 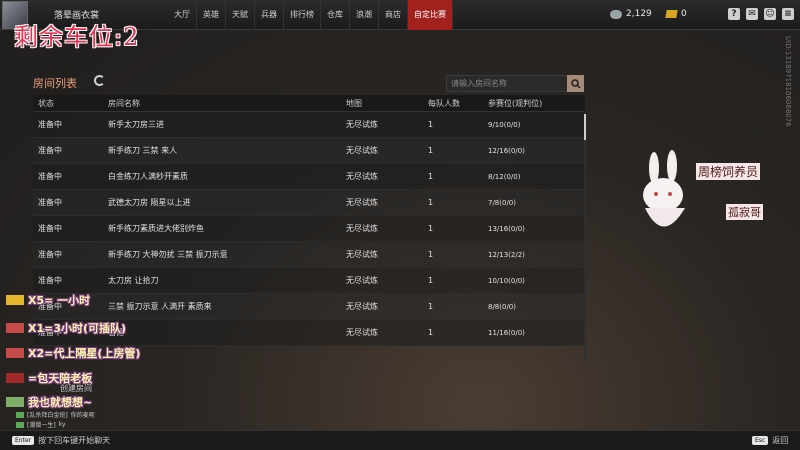 What do you see at coordinates (77, 328) in the screenshot?
I see `gift-line-text: X1=3小时(可插队)` at bounding box center [77, 328].